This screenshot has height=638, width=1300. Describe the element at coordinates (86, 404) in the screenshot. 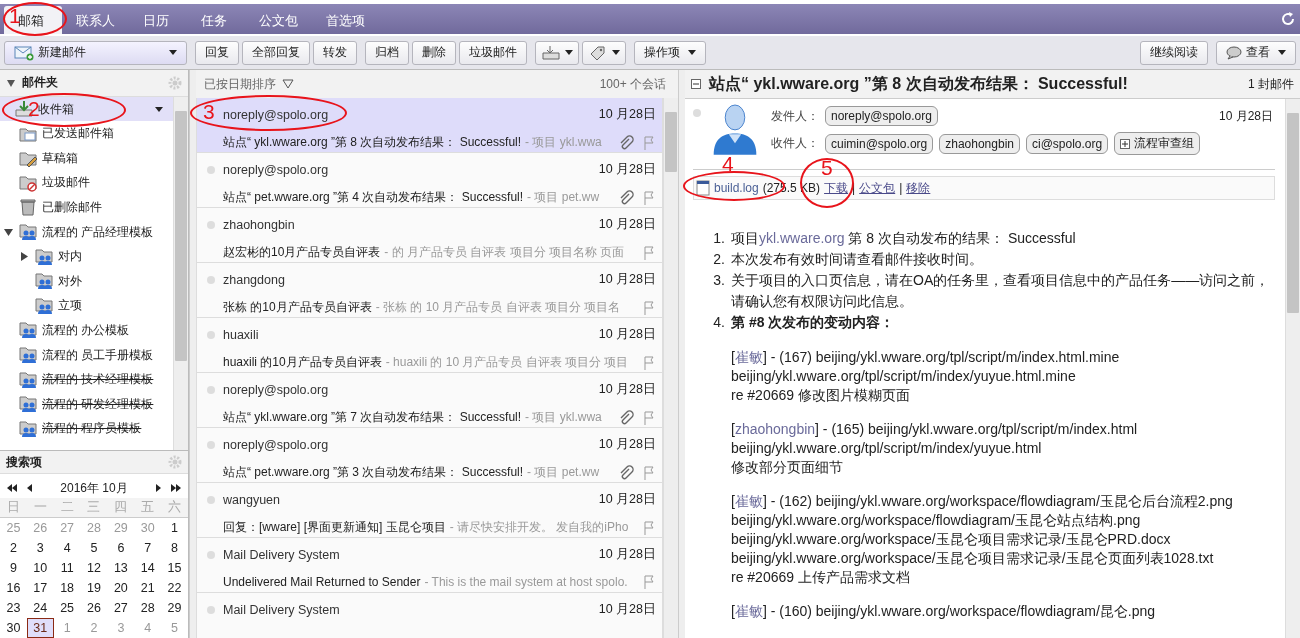

I see `folder-item: 流程的 研发经理模板` at that location.